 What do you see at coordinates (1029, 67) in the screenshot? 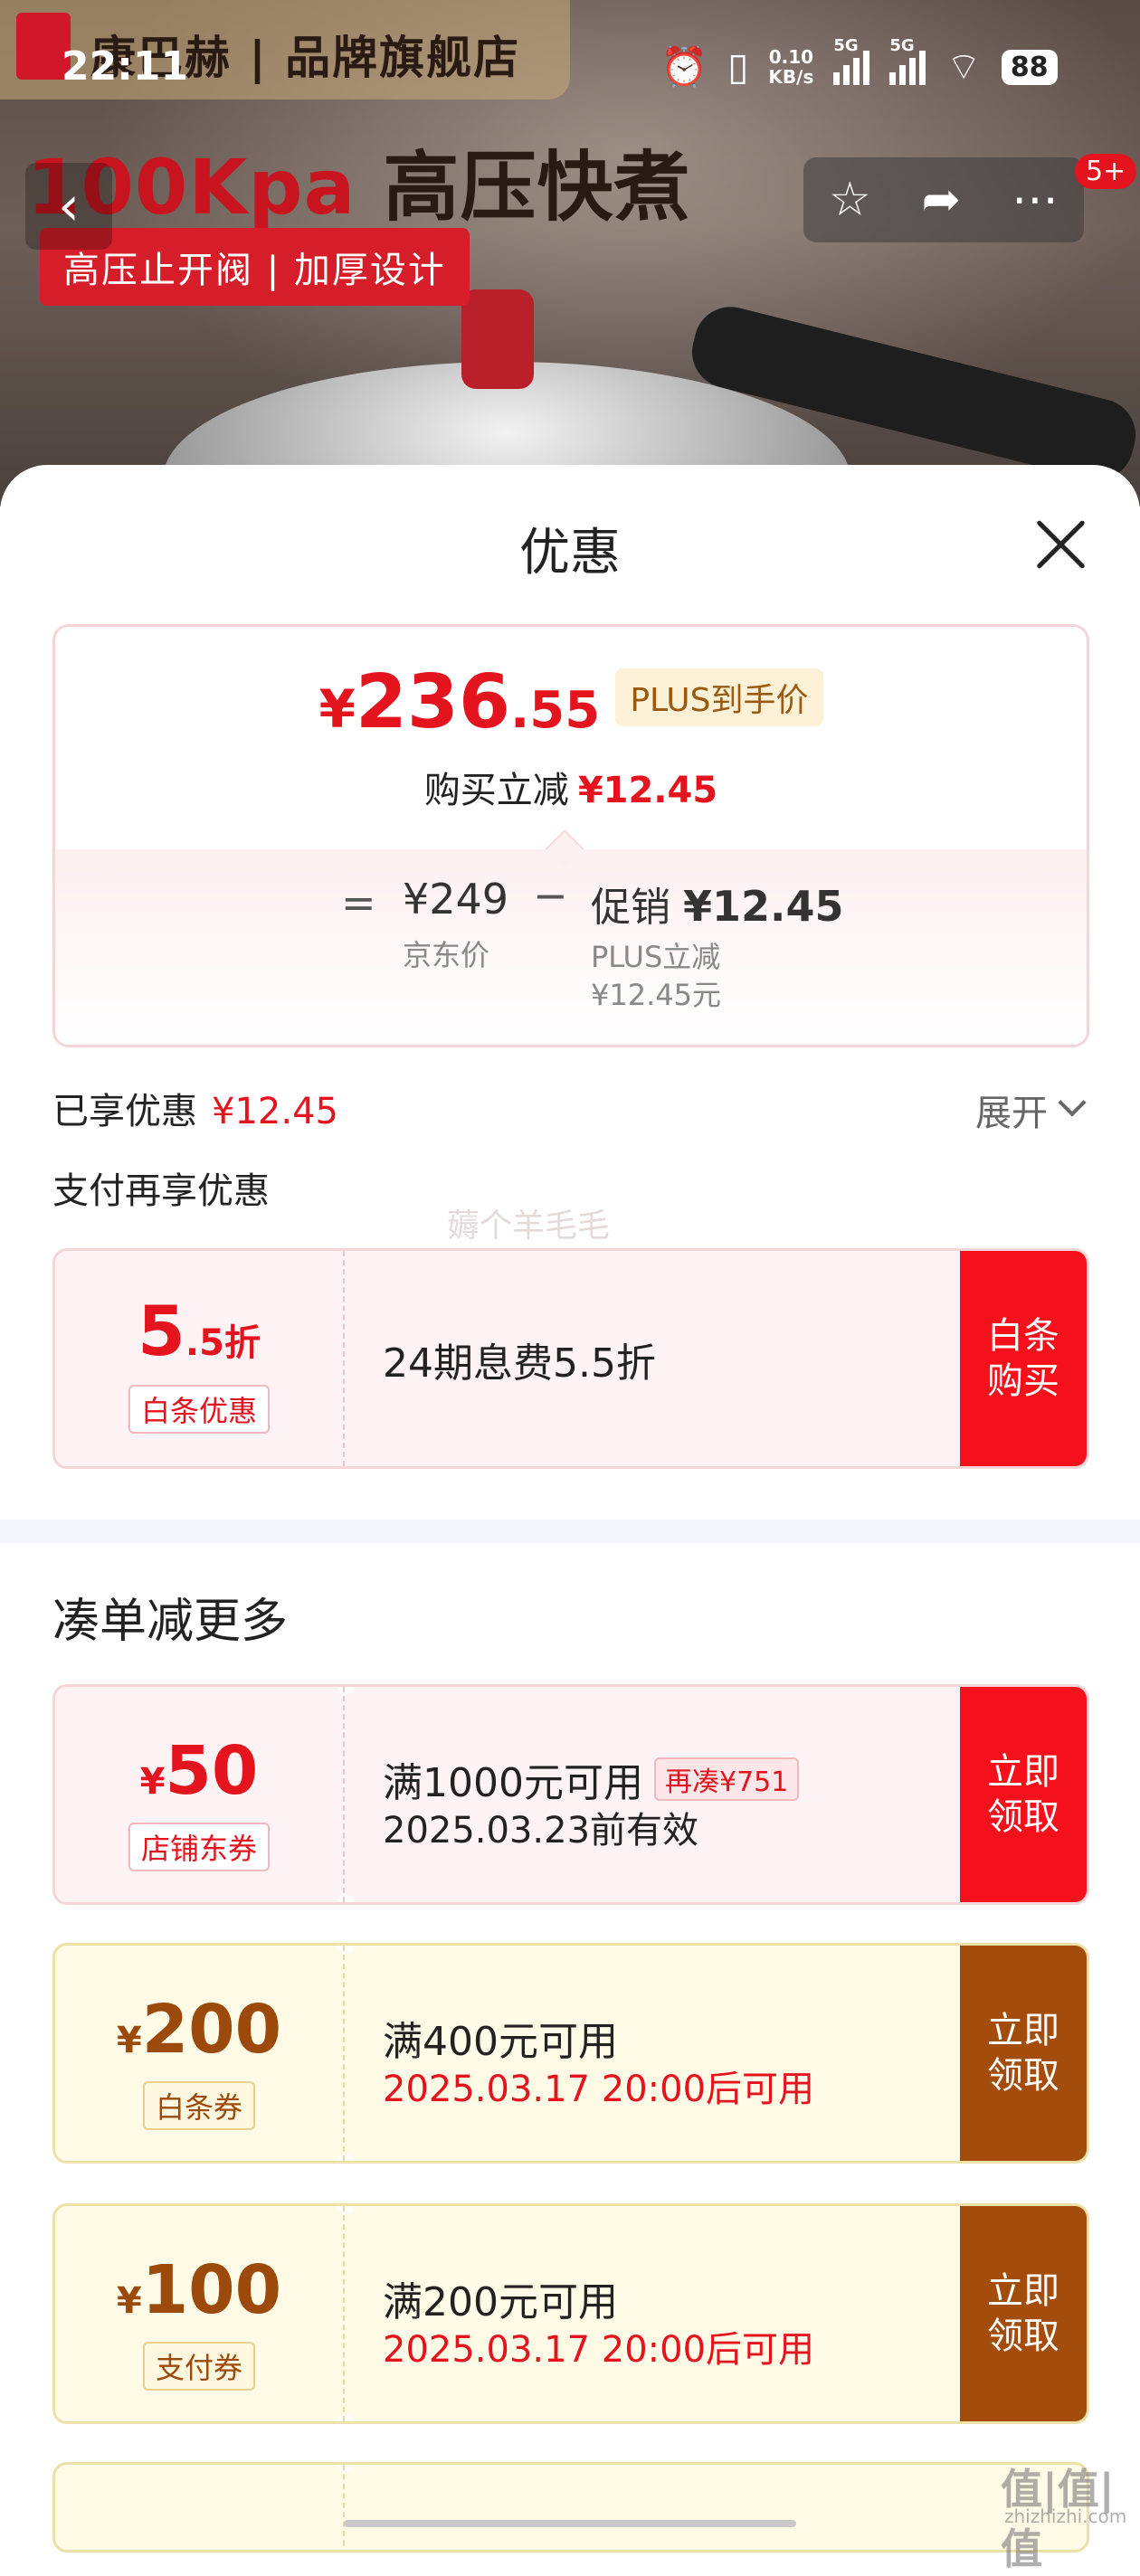
I see `battery-icon: 88` at bounding box center [1029, 67].